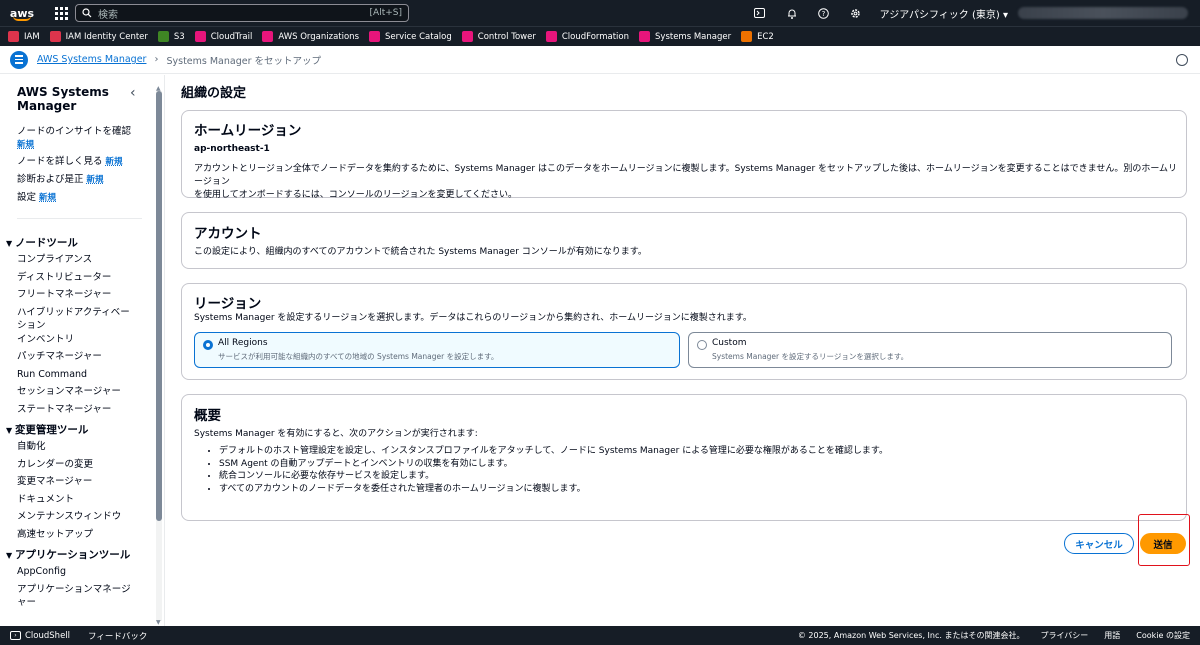  Describe the element at coordinates (68, 554) in the screenshot. I see `sidebar-section-header: ▼ アプリケーションツール` at that location.